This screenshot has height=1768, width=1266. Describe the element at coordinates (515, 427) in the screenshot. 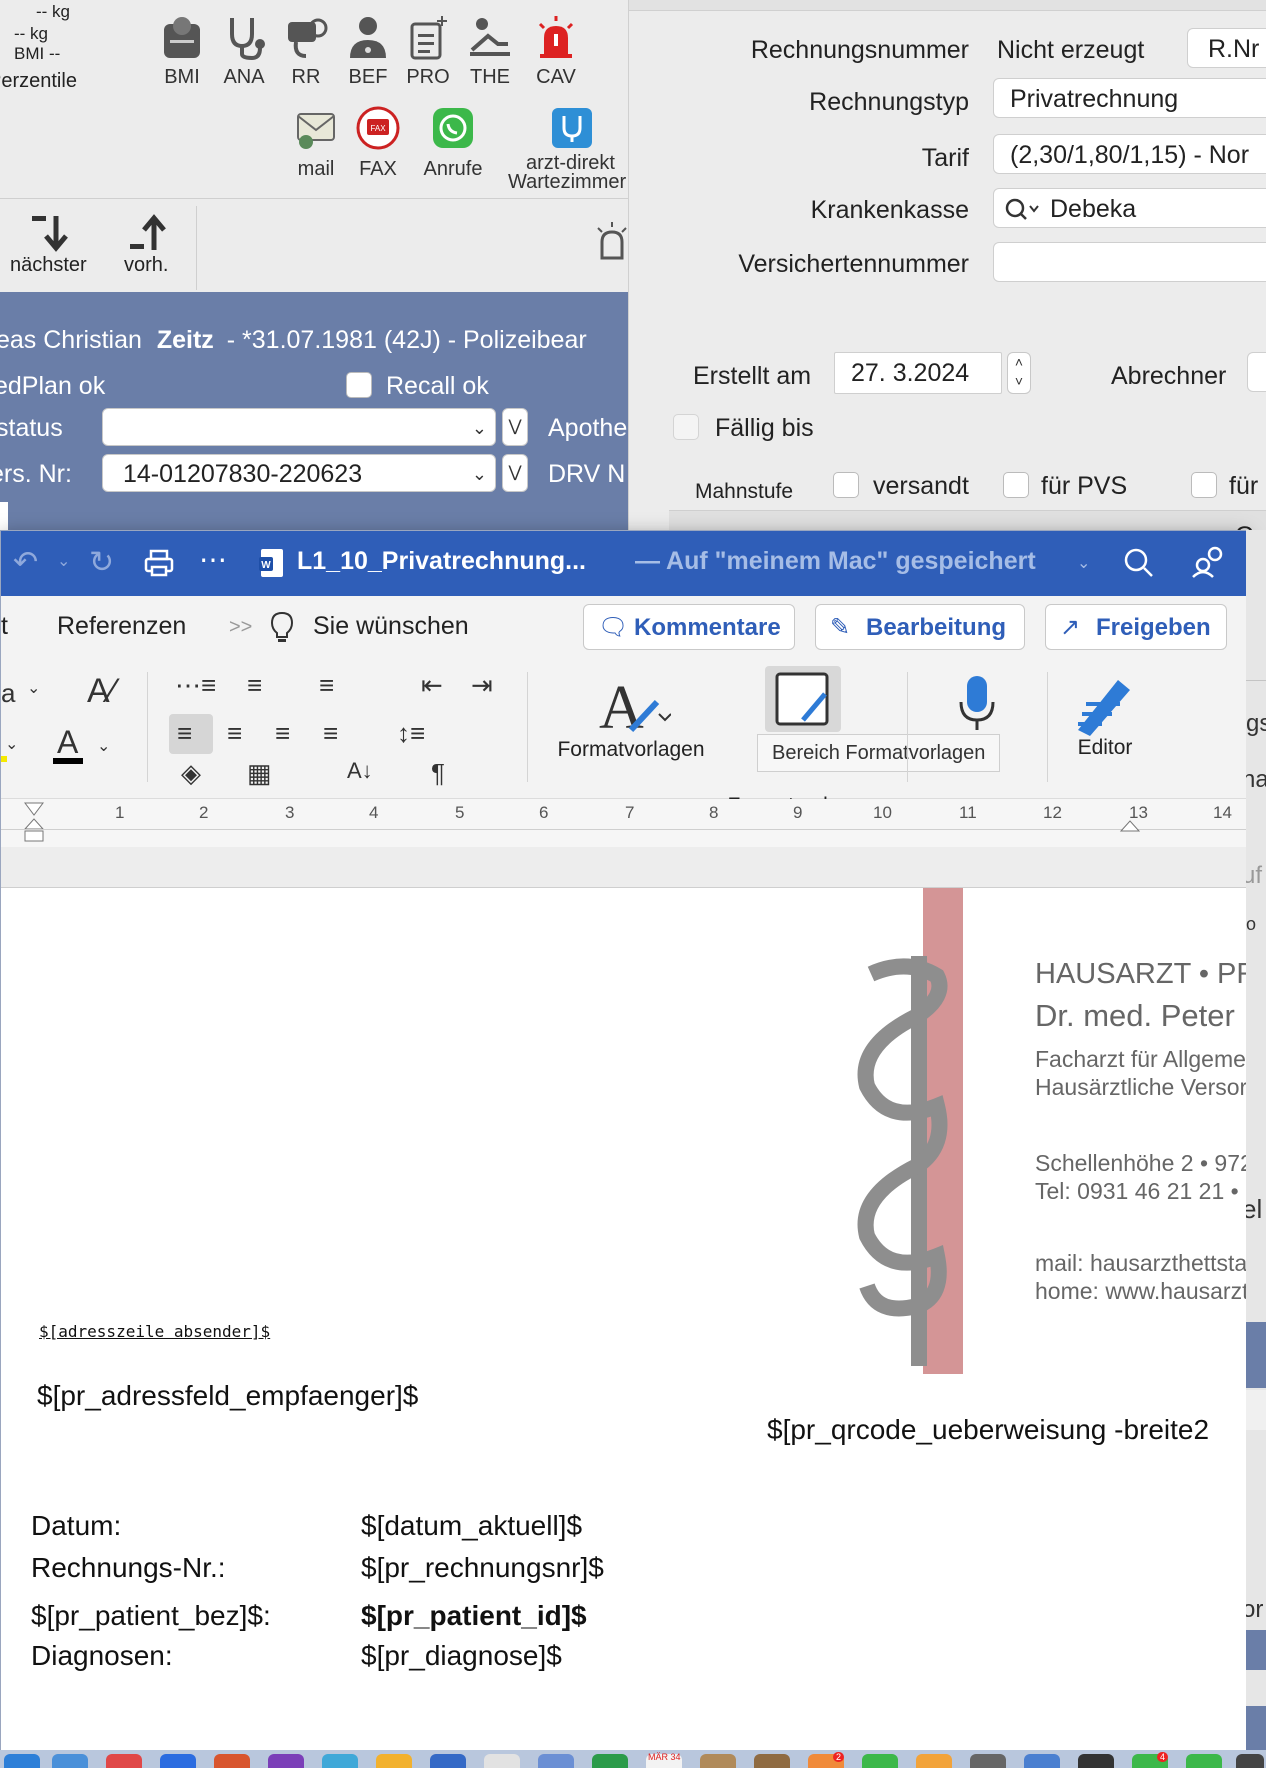

I see `status-stepper: ⋁` at that location.